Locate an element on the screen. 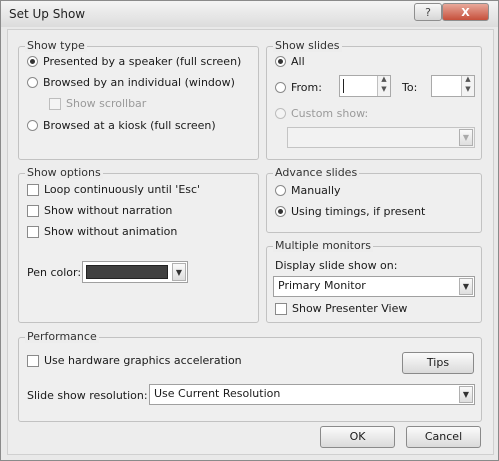 The width and height of the screenshot is (499, 461). resolution-value: Use Current Resolution is located at coordinates (217, 393).